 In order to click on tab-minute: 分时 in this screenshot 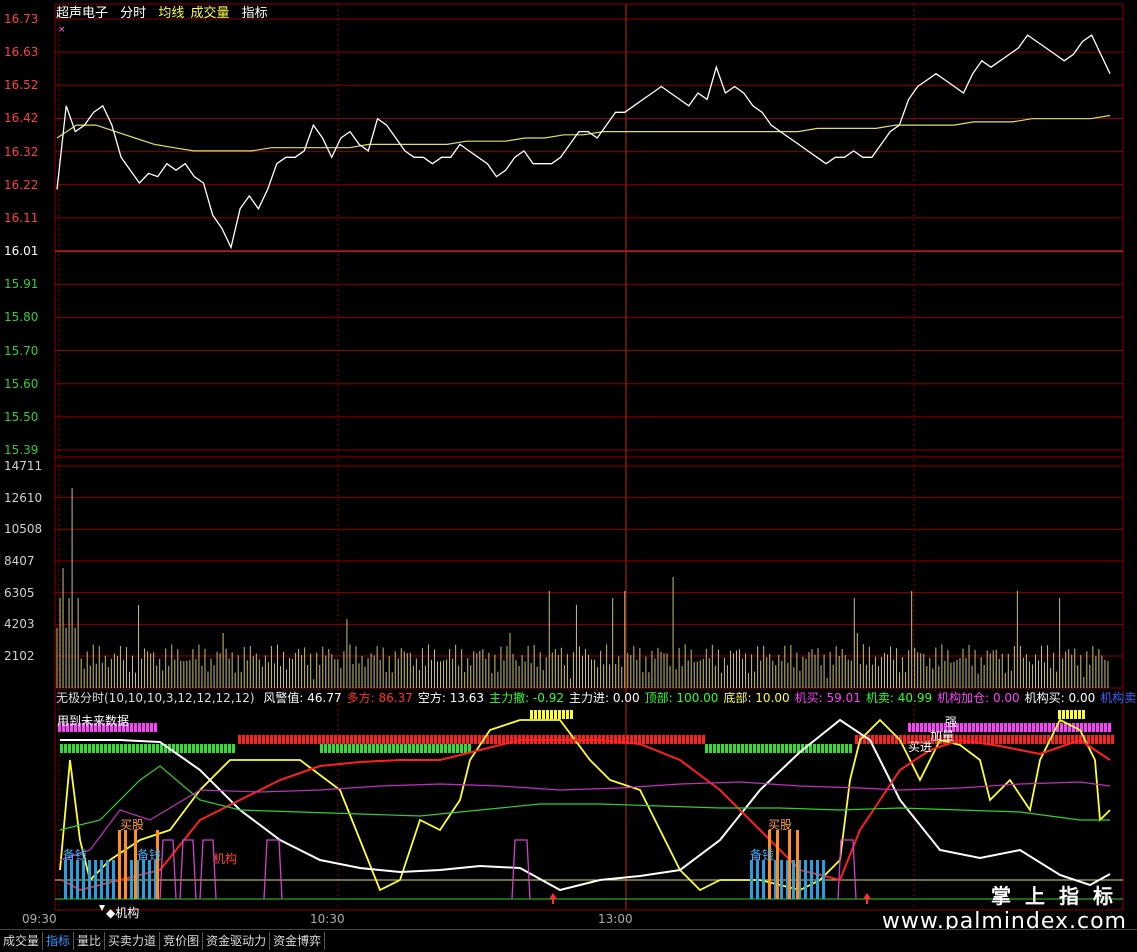, I will do `click(133, 13)`.